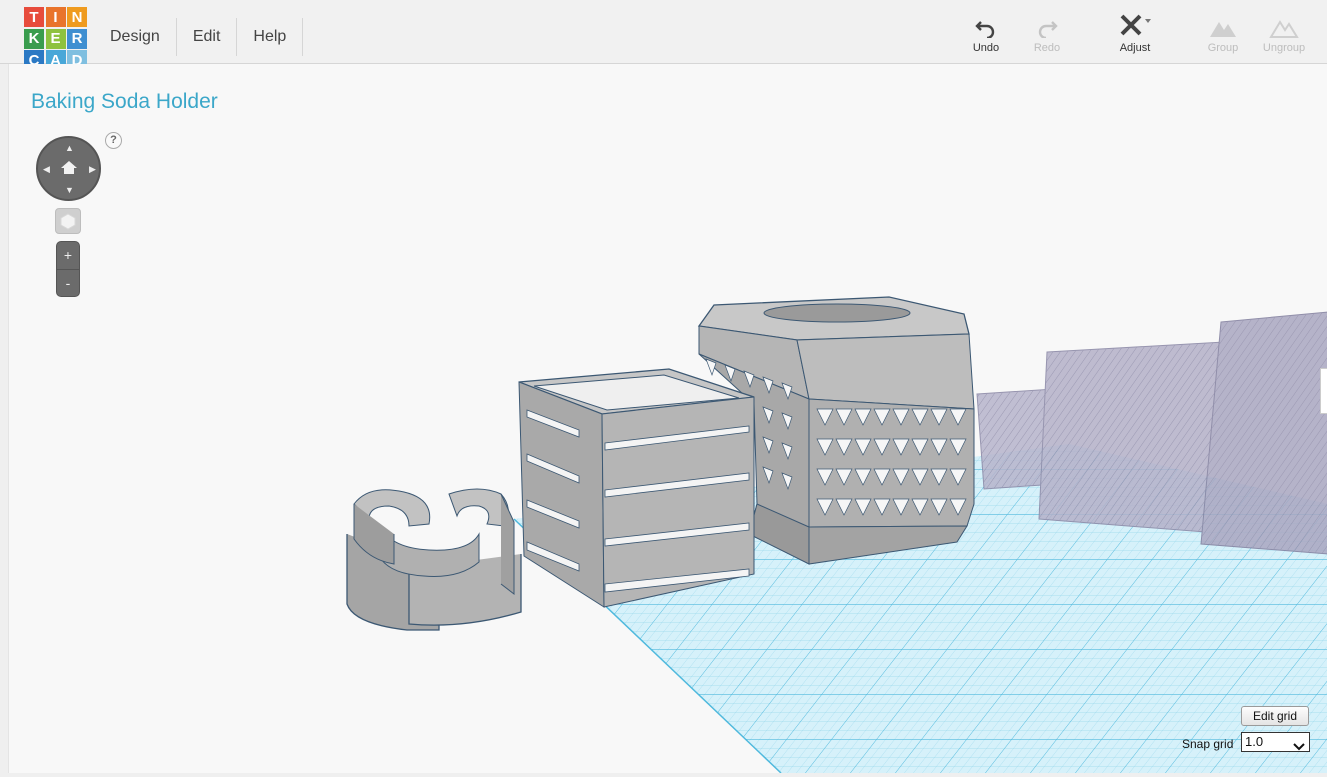 The height and width of the screenshot is (777, 1327). I want to click on logo-letter: R, so click(77, 38).